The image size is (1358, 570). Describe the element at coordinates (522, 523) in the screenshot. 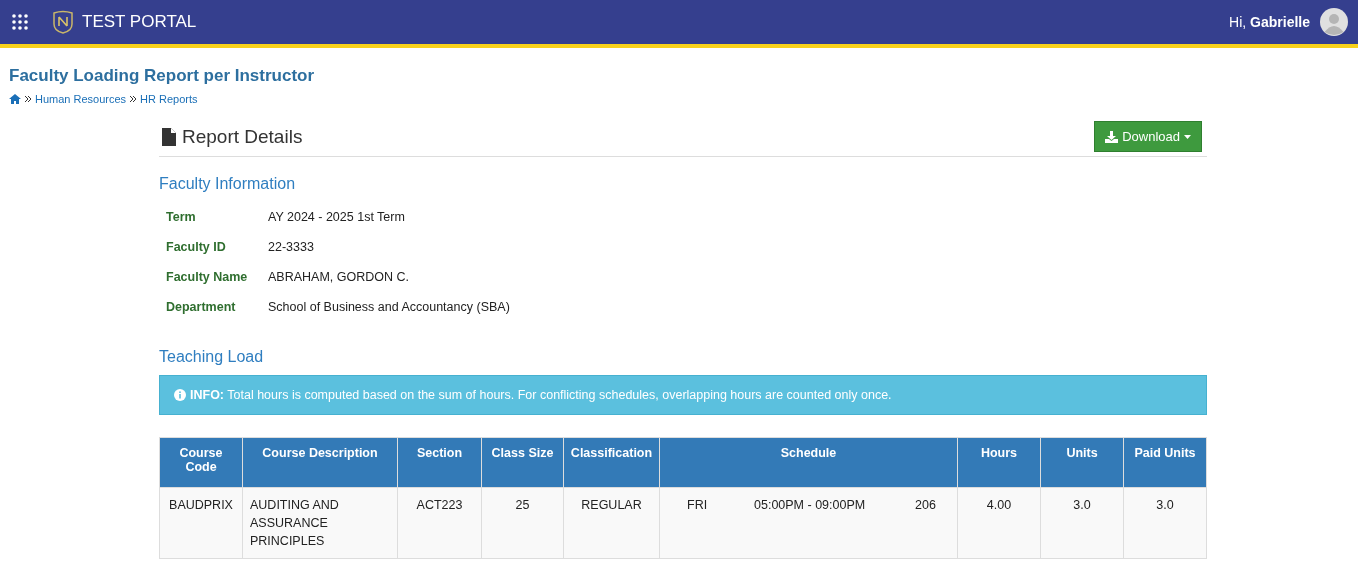

I see `table-cell: 25` at that location.